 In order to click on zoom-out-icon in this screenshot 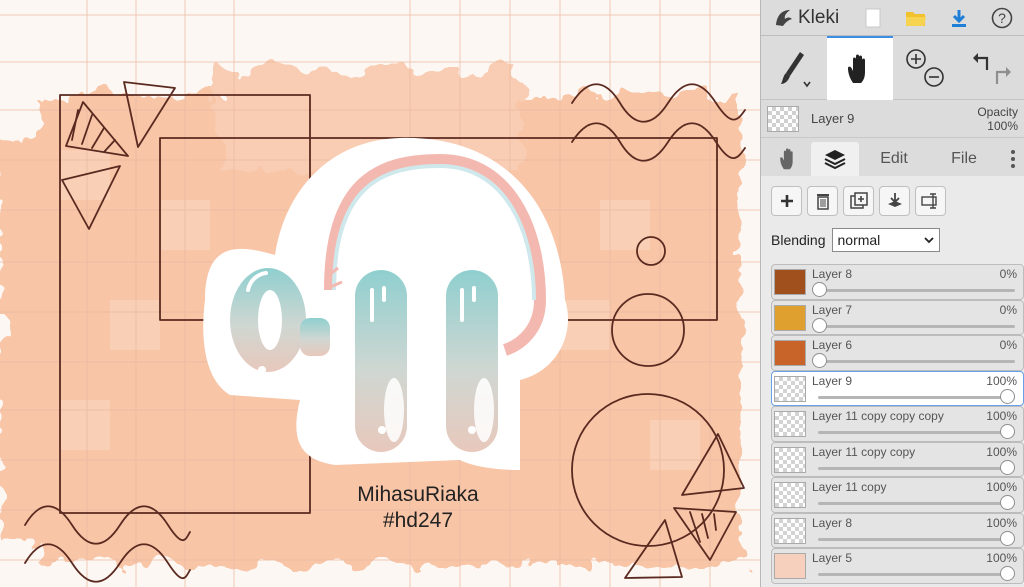, I will do `click(934, 77)`.